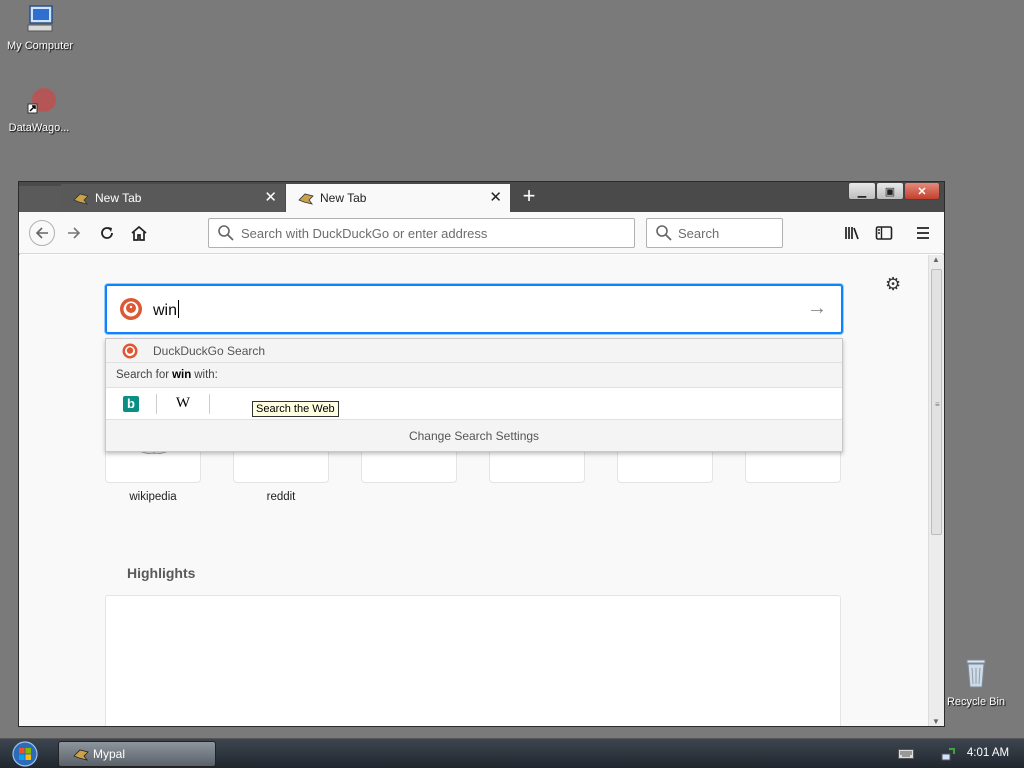  Describe the element at coordinates (40, 18) in the screenshot. I see `computer-icon` at that location.